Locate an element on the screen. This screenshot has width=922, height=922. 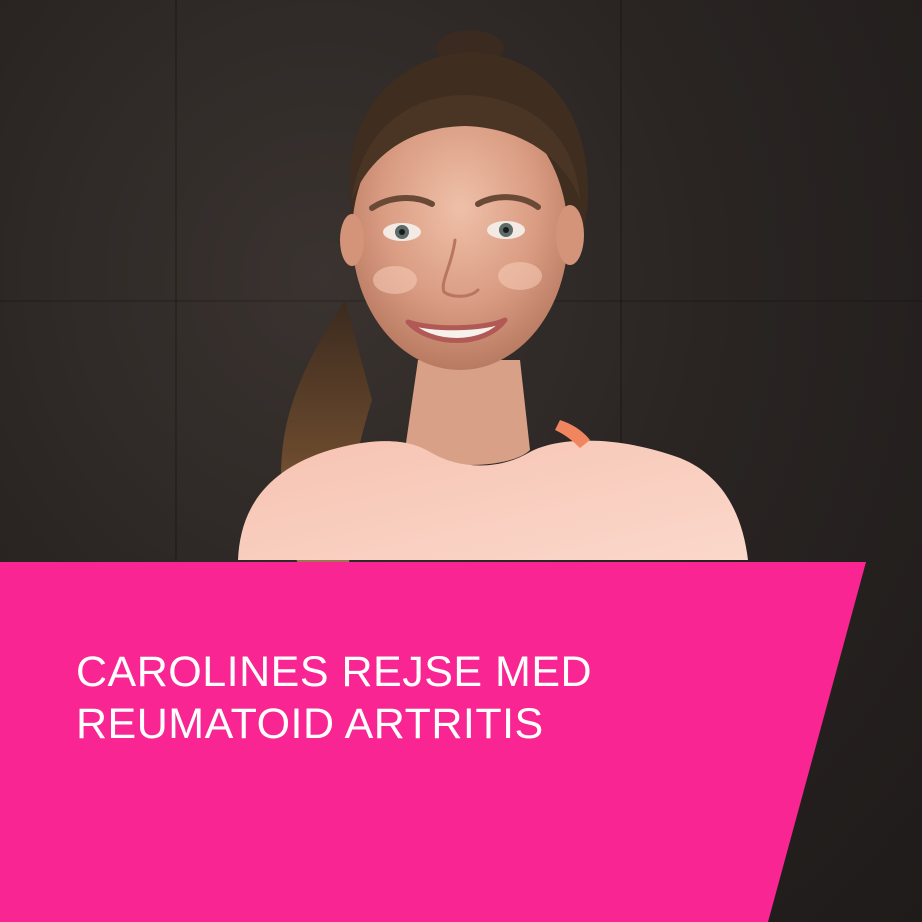
headline-line-1: CAROLINES REJSE MED is located at coordinates (334, 672).